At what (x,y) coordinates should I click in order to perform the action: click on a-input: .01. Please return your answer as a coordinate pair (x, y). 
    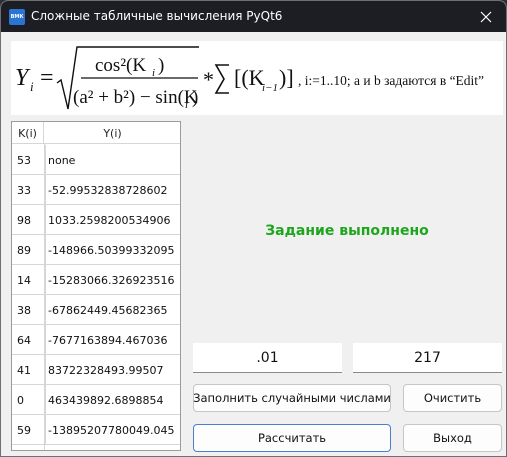
    Looking at the image, I should click on (267, 358).